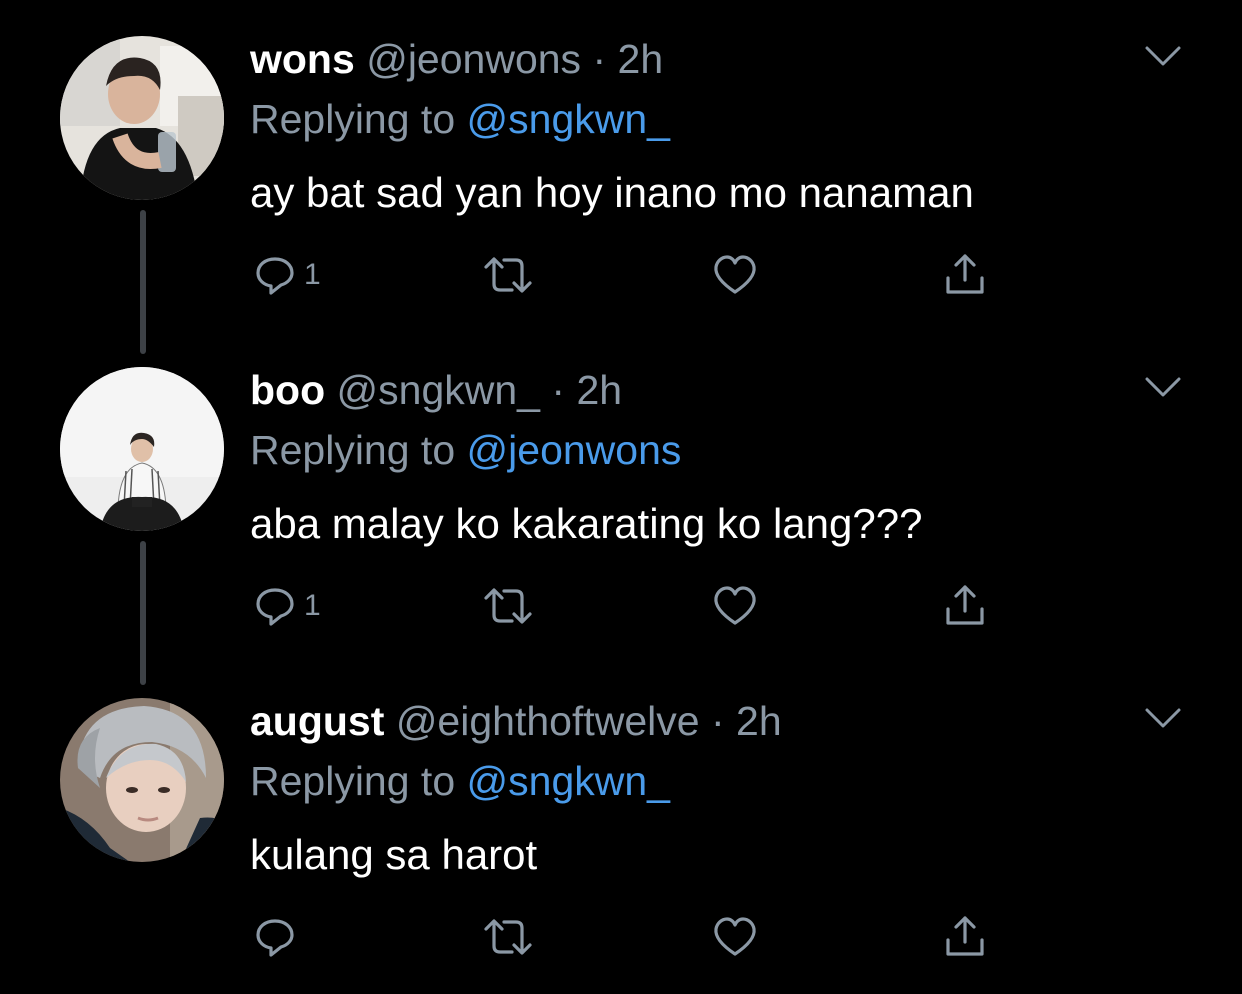  What do you see at coordinates (473, 59) in the screenshot?
I see `handle: @jeonwons` at bounding box center [473, 59].